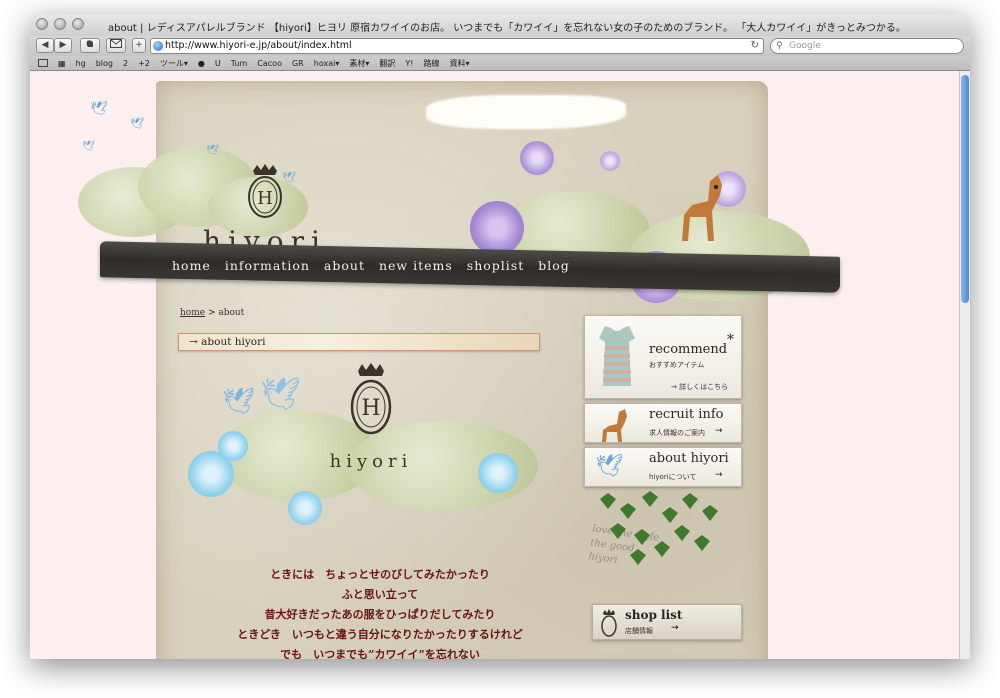 This screenshot has height=698, width=1000. I want to click on poem-line: ふと思い立って, so click(380, 594).